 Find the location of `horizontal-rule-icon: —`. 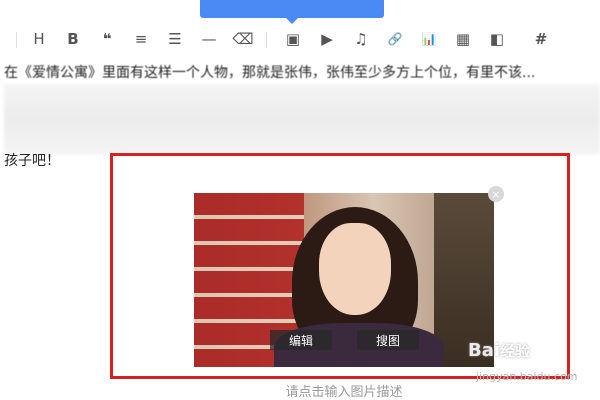

horizontal-rule-icon: — is located at coordinates (209, 39).